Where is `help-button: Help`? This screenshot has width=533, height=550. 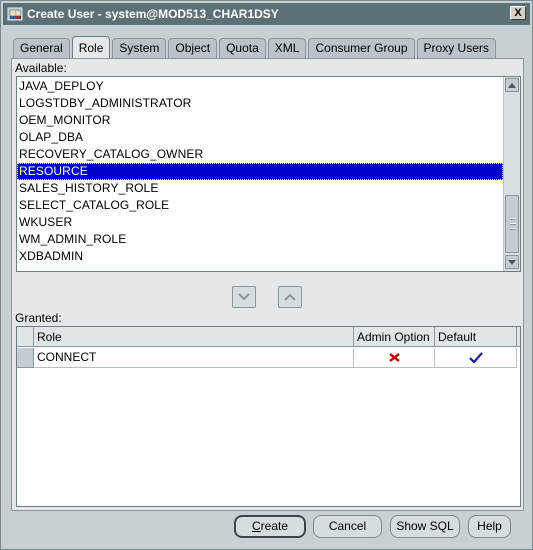 help-button: Help is located at coordinates (489, 526).